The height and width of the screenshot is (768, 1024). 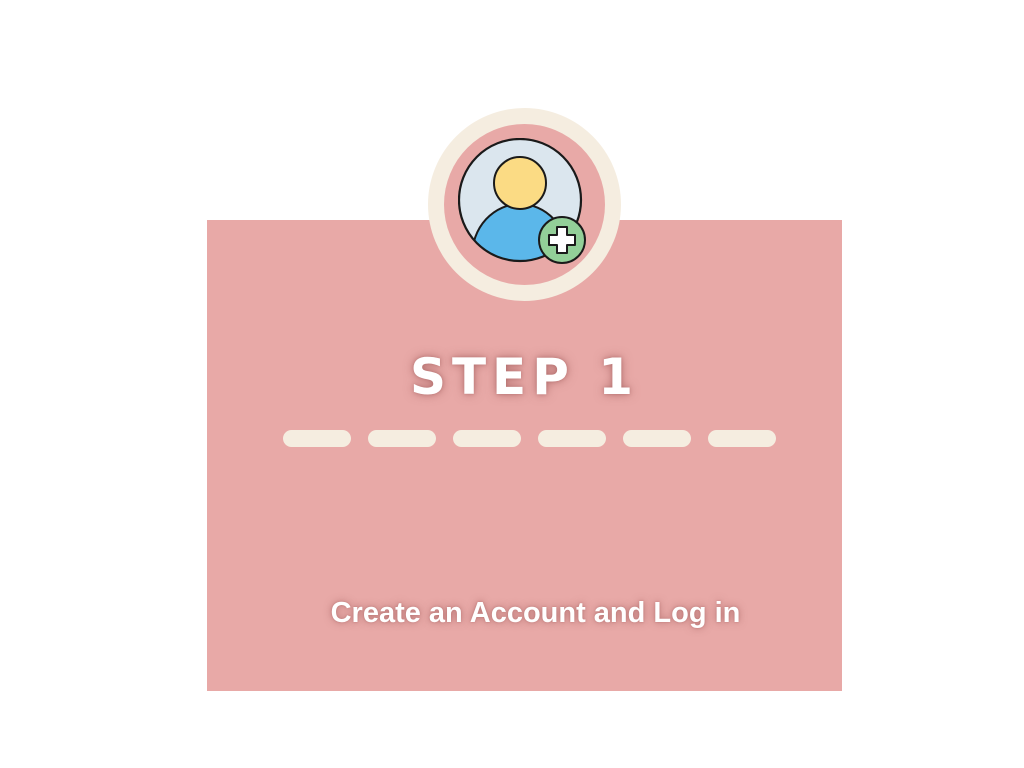 What do you see at coordinates (562, 240) in the screenshot?
I see `plus-icon` at bounding box center [562, 240].